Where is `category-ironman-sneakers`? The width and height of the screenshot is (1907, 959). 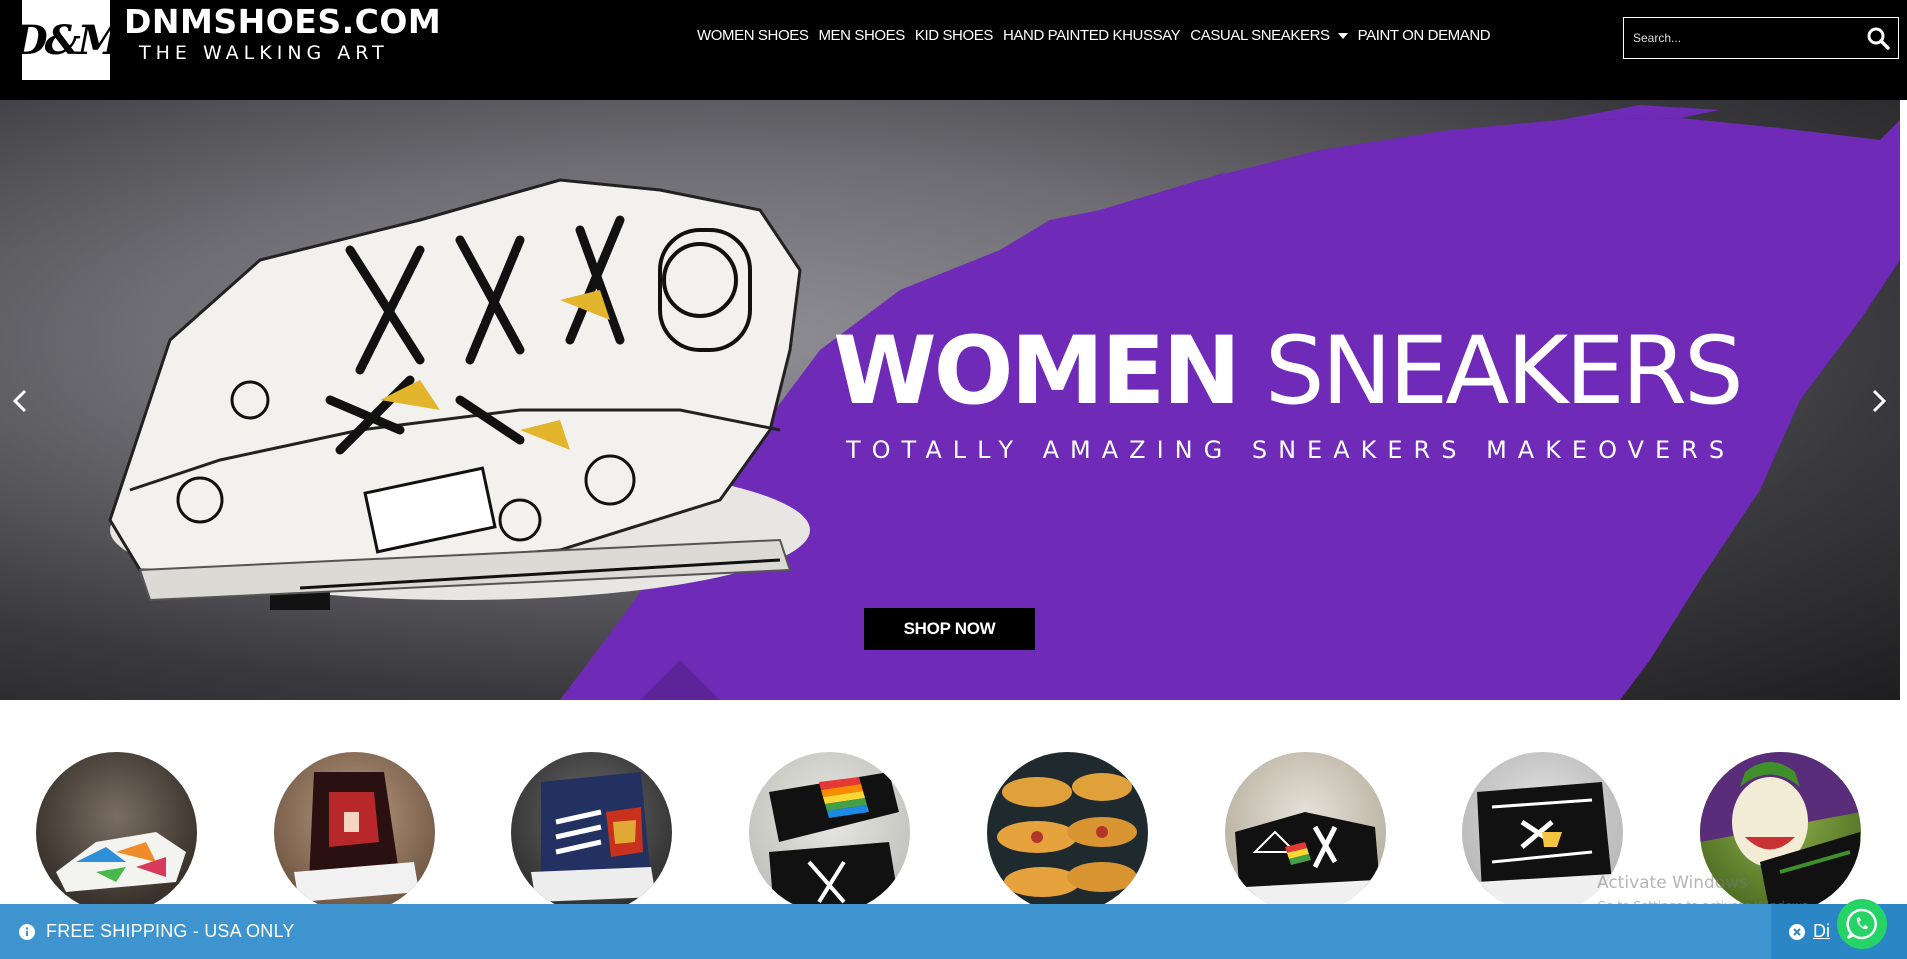 category-ironman-sneakers is located at coordinates (591, 832).